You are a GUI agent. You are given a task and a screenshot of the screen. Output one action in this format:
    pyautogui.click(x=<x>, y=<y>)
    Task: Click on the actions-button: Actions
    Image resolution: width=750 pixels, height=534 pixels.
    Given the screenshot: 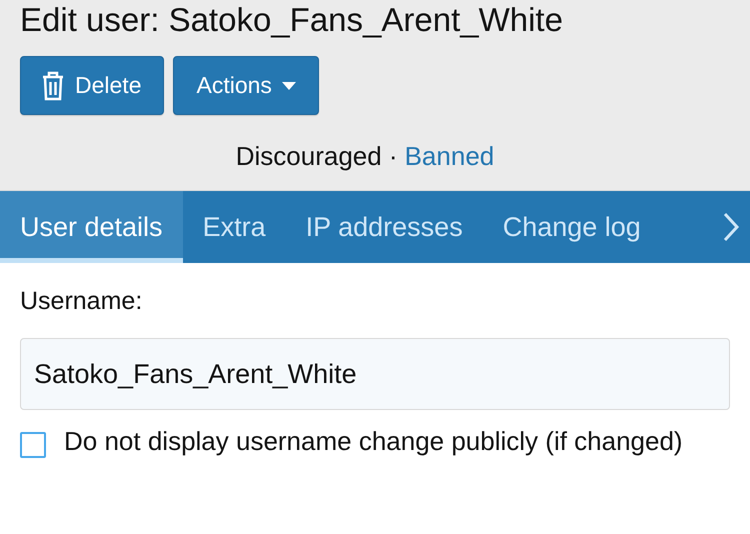 What is the action you would take?
    pyautogui.click(x=246, y=85)
    